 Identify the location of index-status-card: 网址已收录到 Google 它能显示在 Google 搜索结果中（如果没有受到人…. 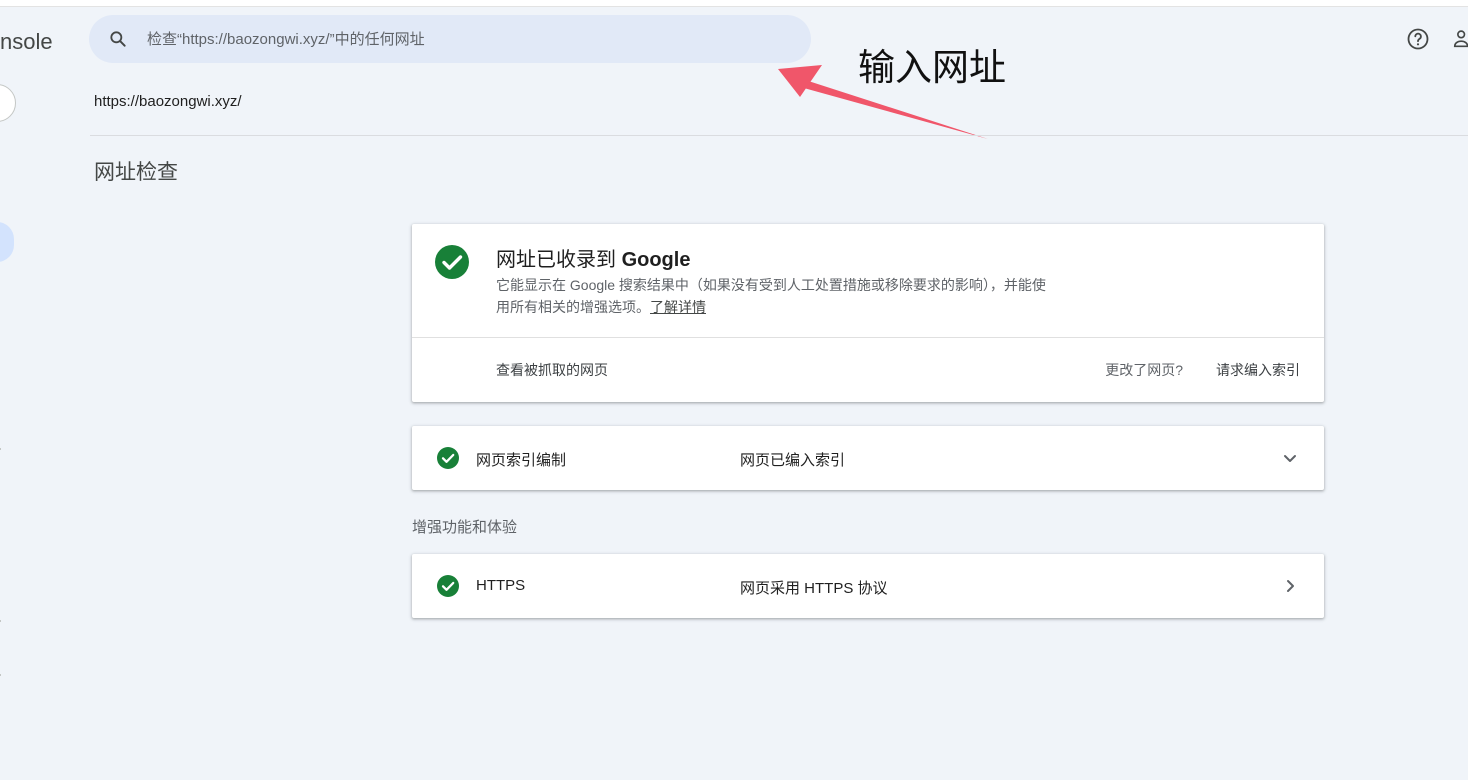
(868, 313).